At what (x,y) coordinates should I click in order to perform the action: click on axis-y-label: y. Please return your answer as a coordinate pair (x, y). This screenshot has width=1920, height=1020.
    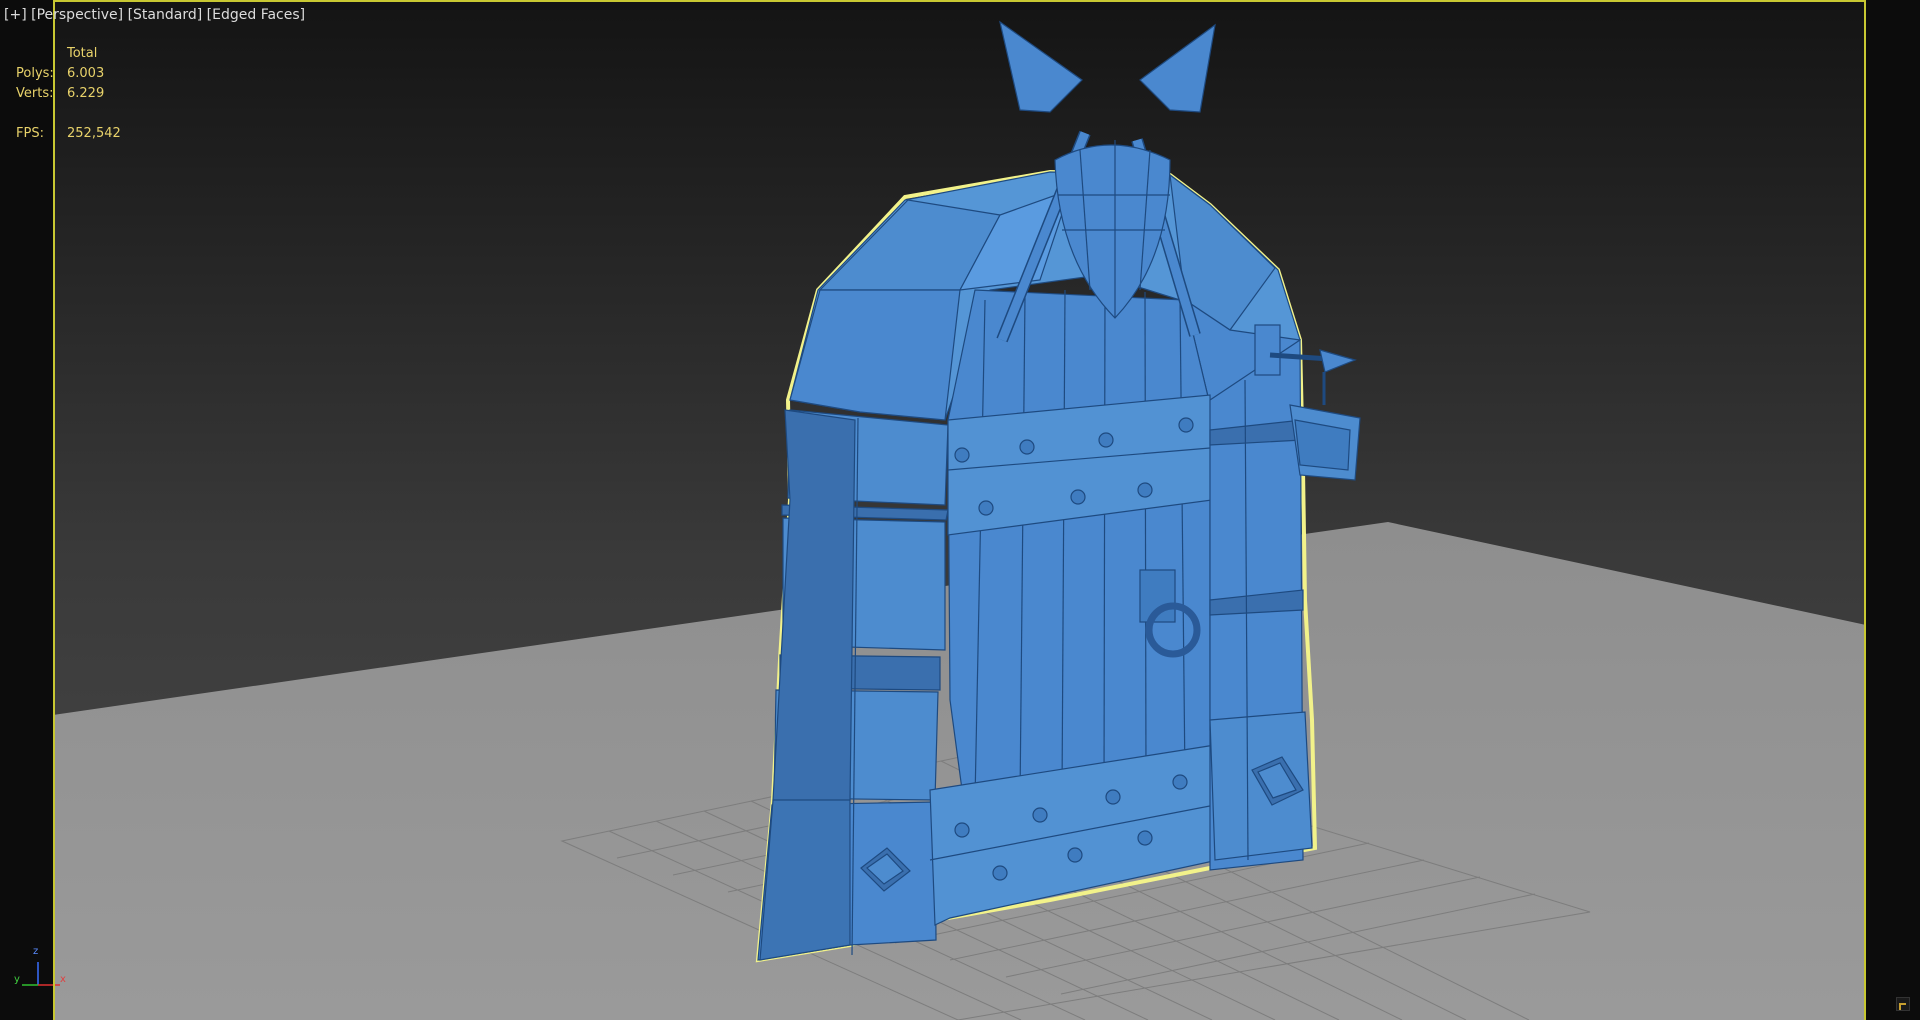
    Looking at the image, I should click on (17, 979).